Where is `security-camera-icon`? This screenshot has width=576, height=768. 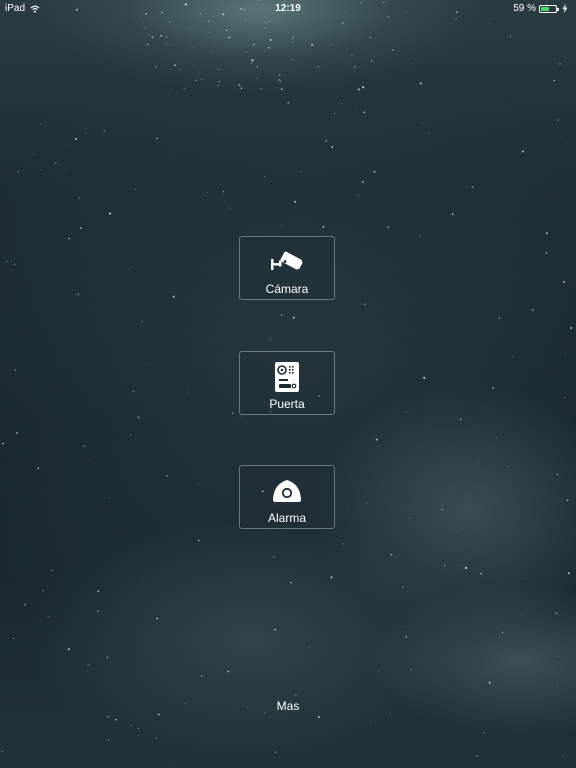 security-camera-icon is located at coordinates (287, 262).